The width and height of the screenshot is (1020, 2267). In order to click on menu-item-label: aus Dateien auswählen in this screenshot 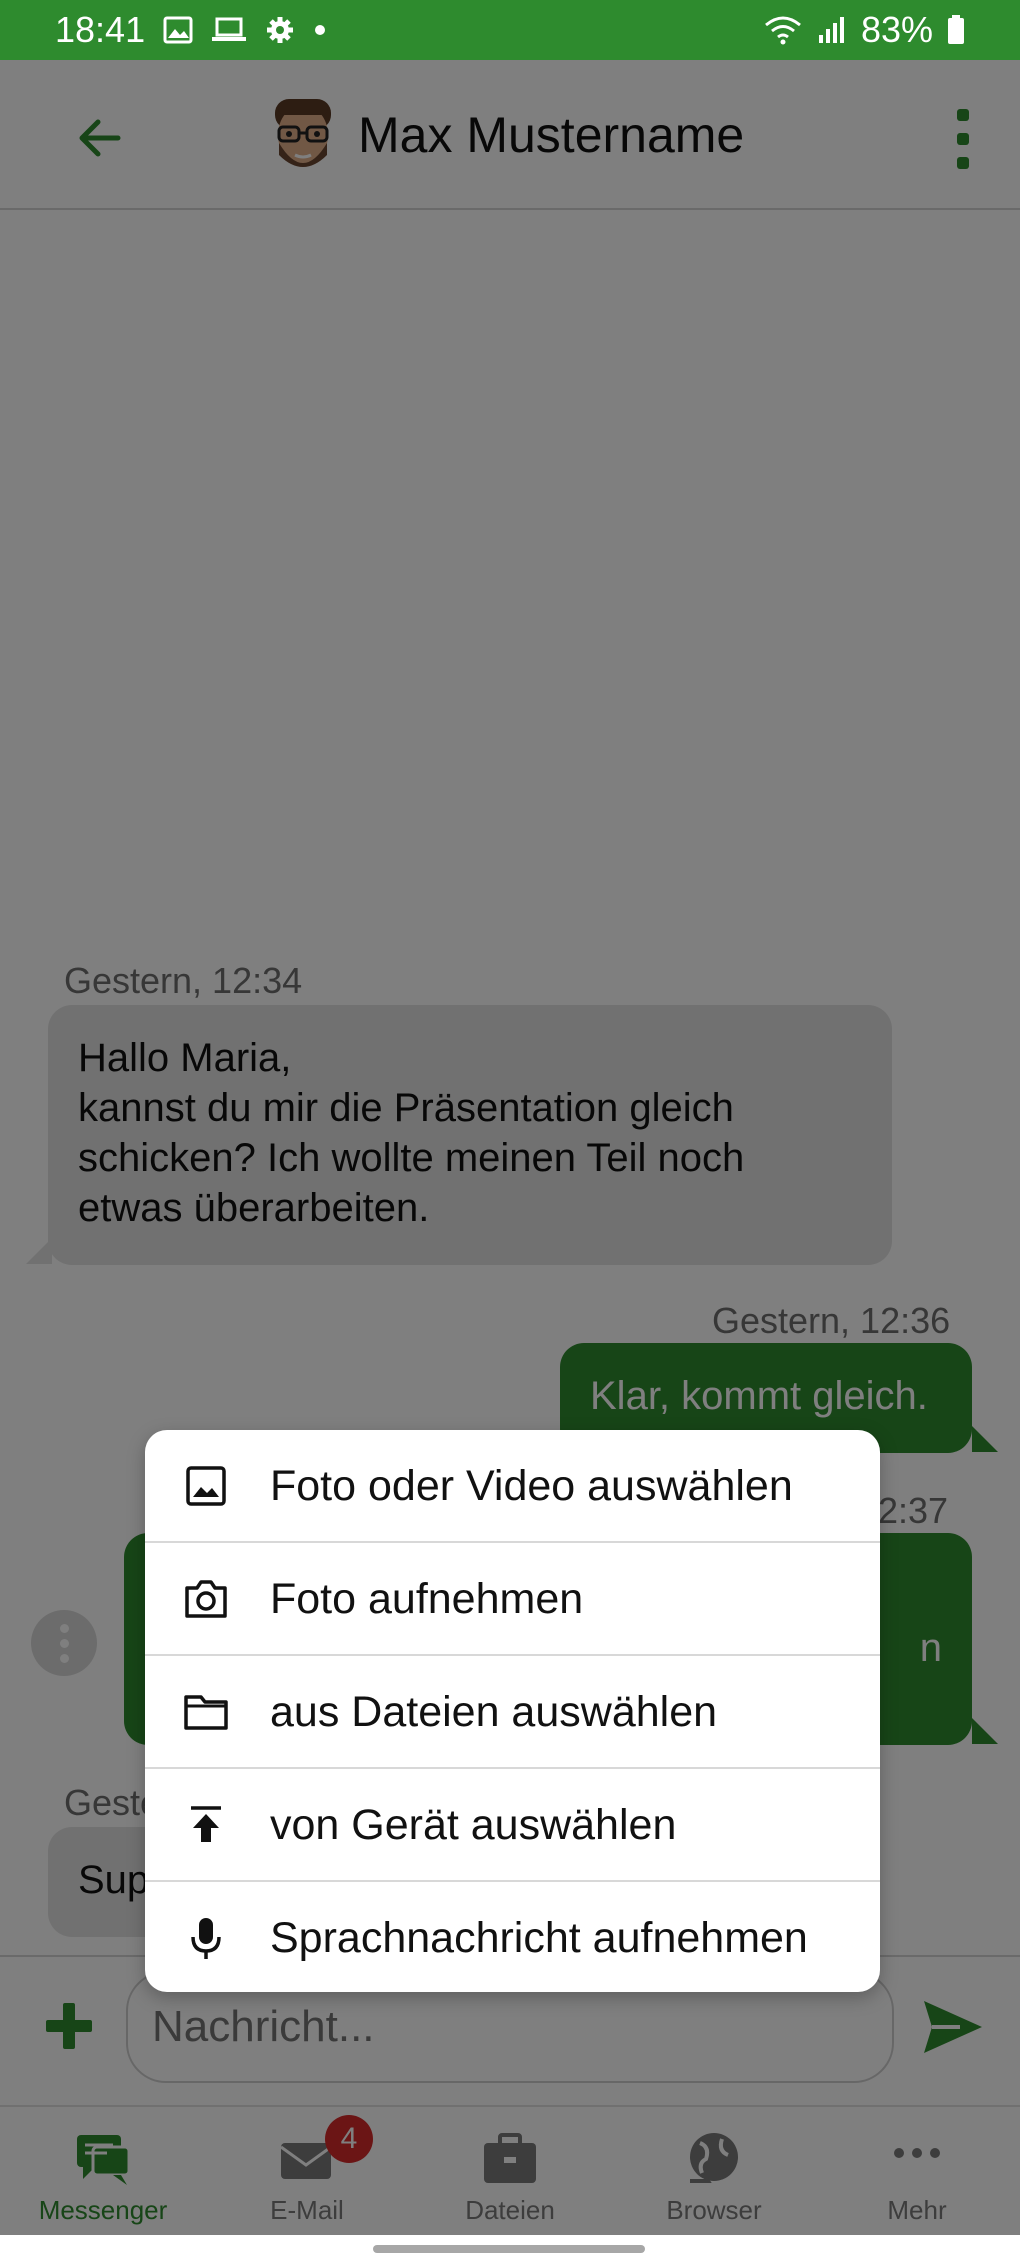, I will do `click(494, 1712)`.